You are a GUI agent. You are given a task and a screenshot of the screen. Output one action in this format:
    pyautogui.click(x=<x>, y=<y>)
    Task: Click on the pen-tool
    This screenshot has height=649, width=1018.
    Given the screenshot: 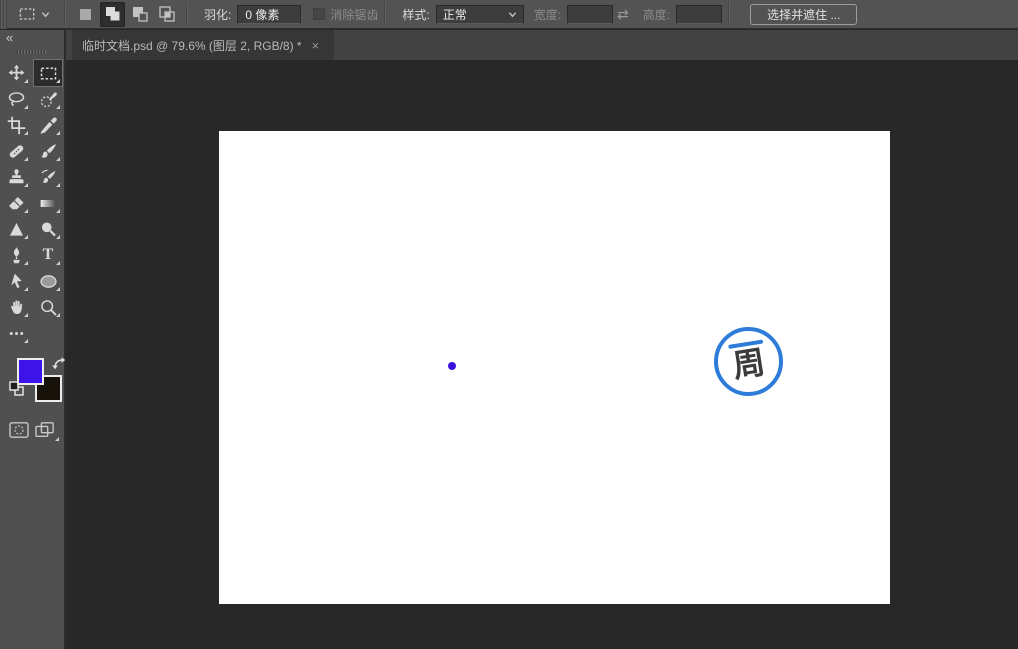 What is the action you would take?
    pyautogui.click(x=16, y=255)
    